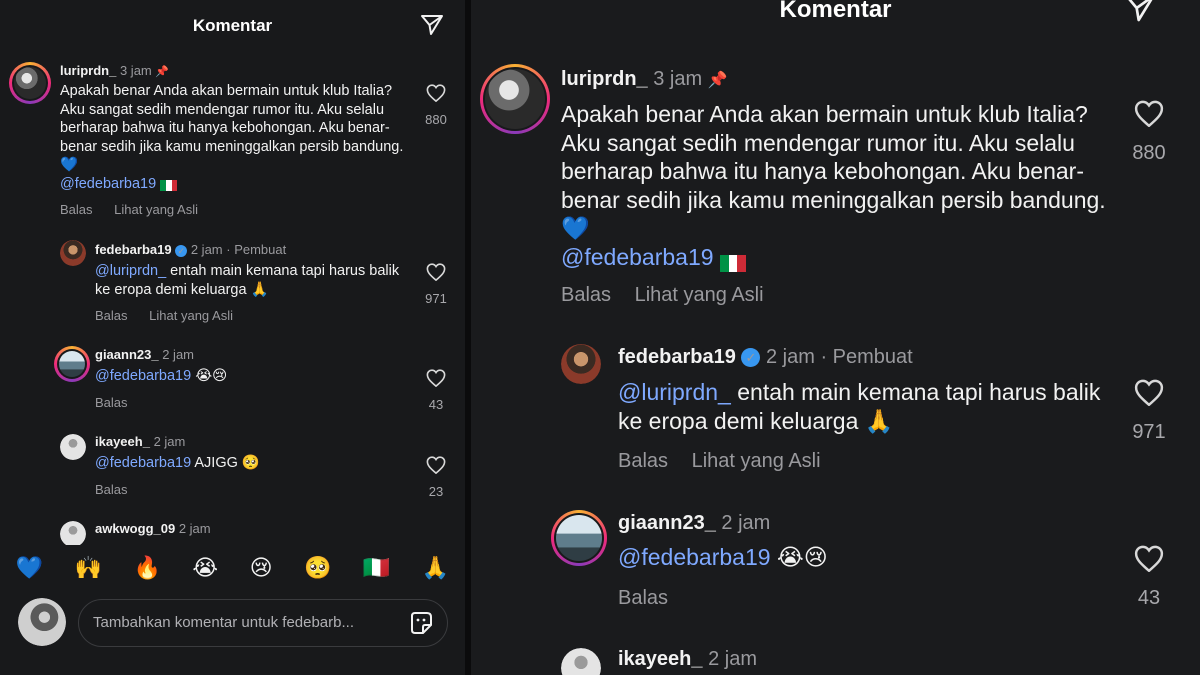 The width and height of the screenshot is (1200, 675). What do you see at coordinates (866, 357) in the screenshot?
I see `creator-label: · Pembuat` at bounding box center [866, 357].